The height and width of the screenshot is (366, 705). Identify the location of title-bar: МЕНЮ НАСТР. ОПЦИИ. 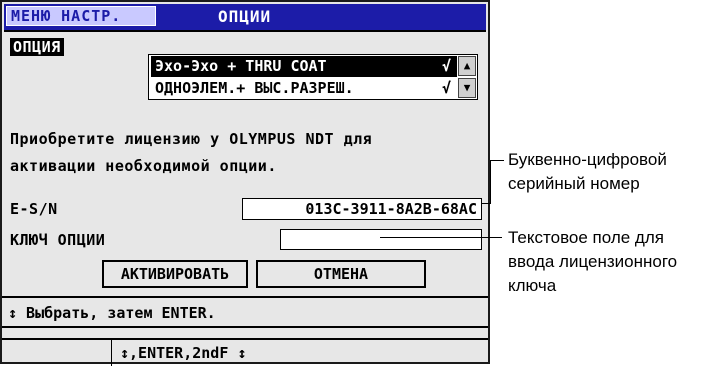
(245, 18).